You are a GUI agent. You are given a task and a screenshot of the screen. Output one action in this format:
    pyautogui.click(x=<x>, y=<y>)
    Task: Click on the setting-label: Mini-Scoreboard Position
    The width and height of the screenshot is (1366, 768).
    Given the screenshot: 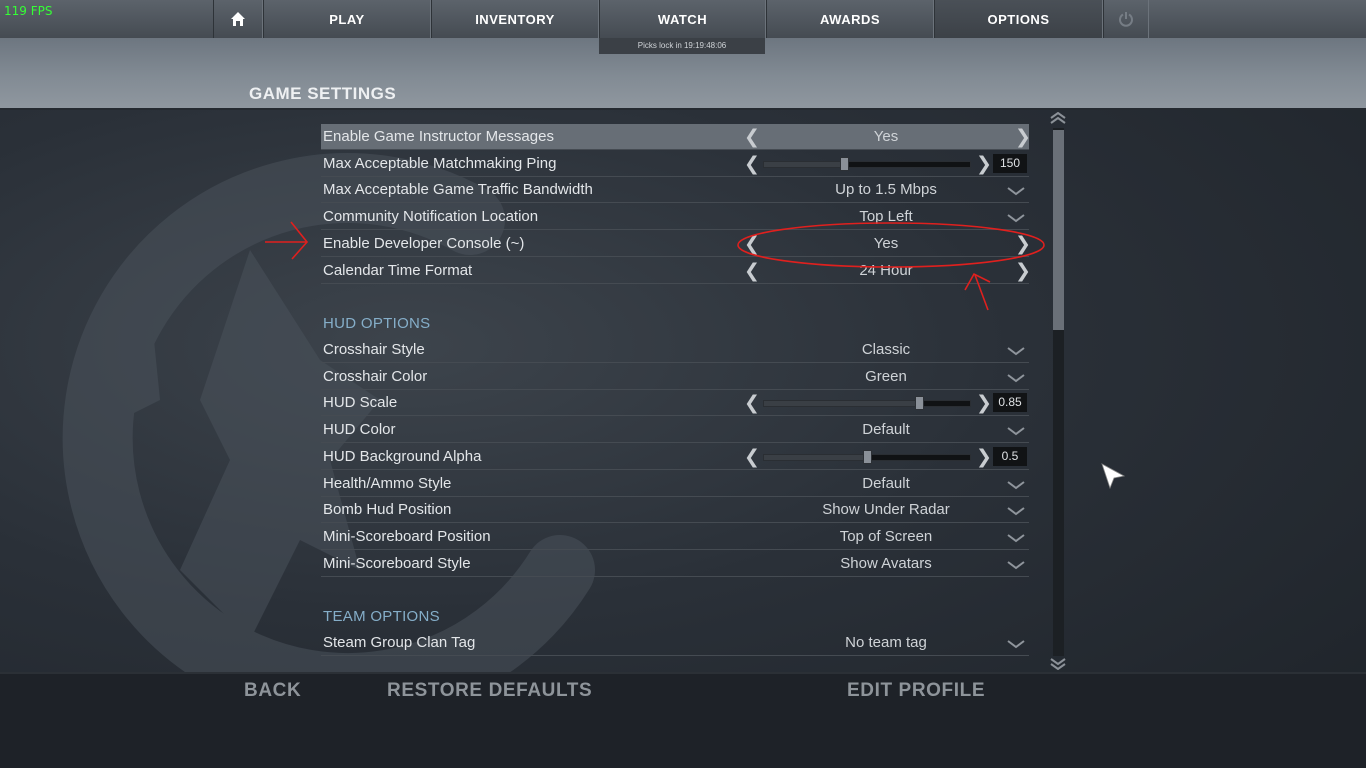 What is the action you would take?
    pyautogui.click(x=407, y=536)
    